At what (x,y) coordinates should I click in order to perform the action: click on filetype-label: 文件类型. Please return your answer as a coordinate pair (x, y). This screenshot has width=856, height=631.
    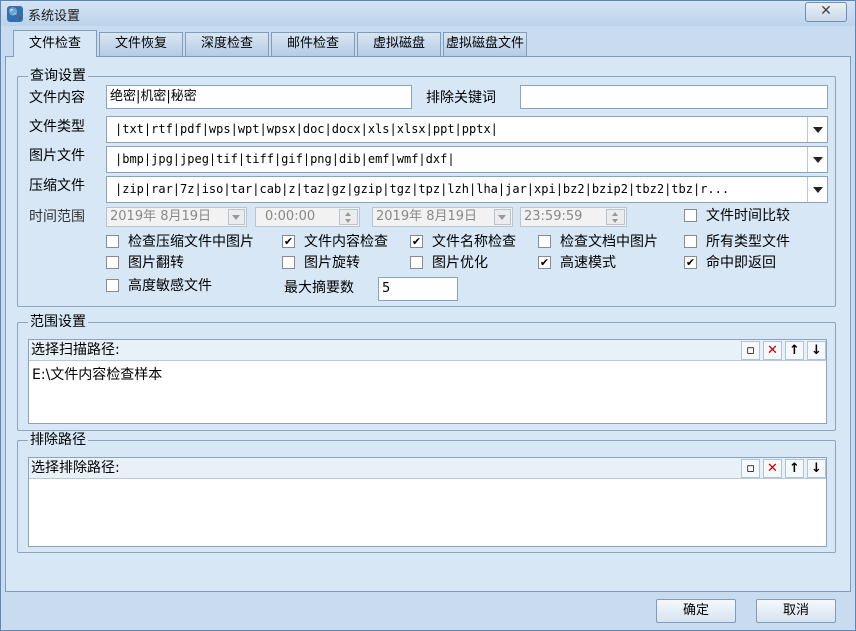
    Looking at the image, I should click on (57, 127).